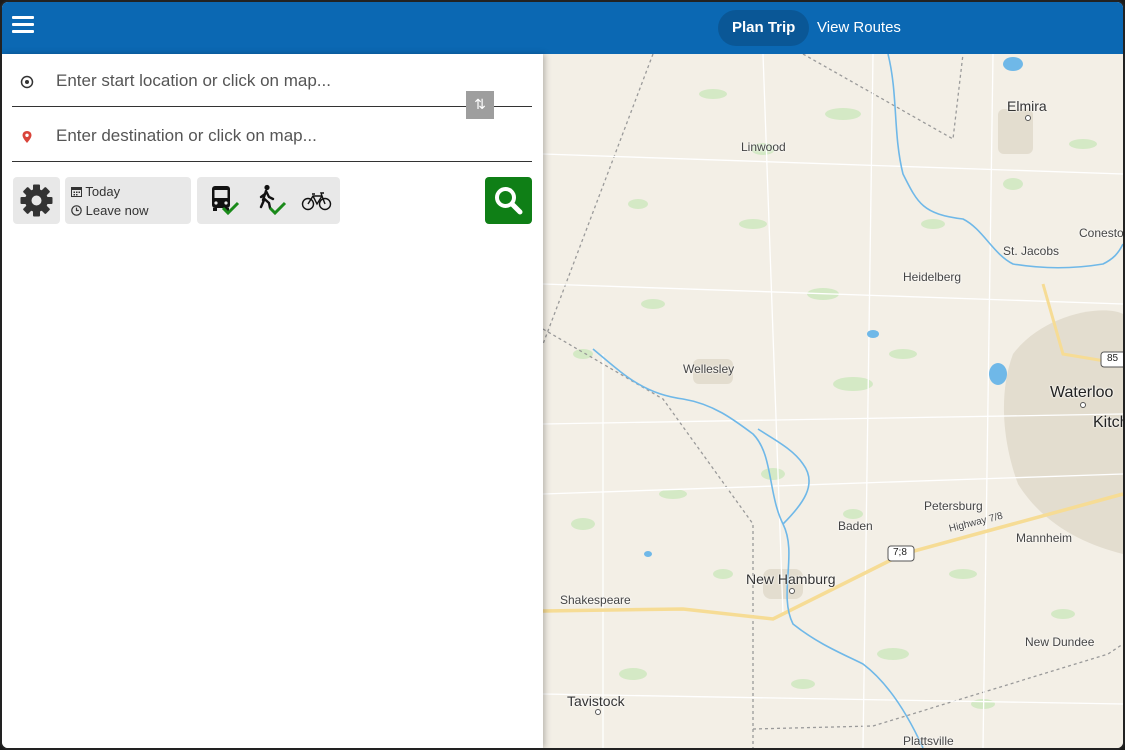 The height and width of the screenshot is (750, 1125). I want to click on travel-mode-selector, so click(268, 200).